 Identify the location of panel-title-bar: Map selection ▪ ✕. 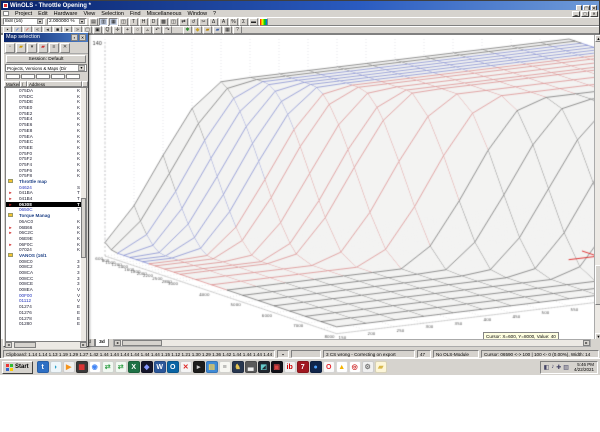
(46, 37).